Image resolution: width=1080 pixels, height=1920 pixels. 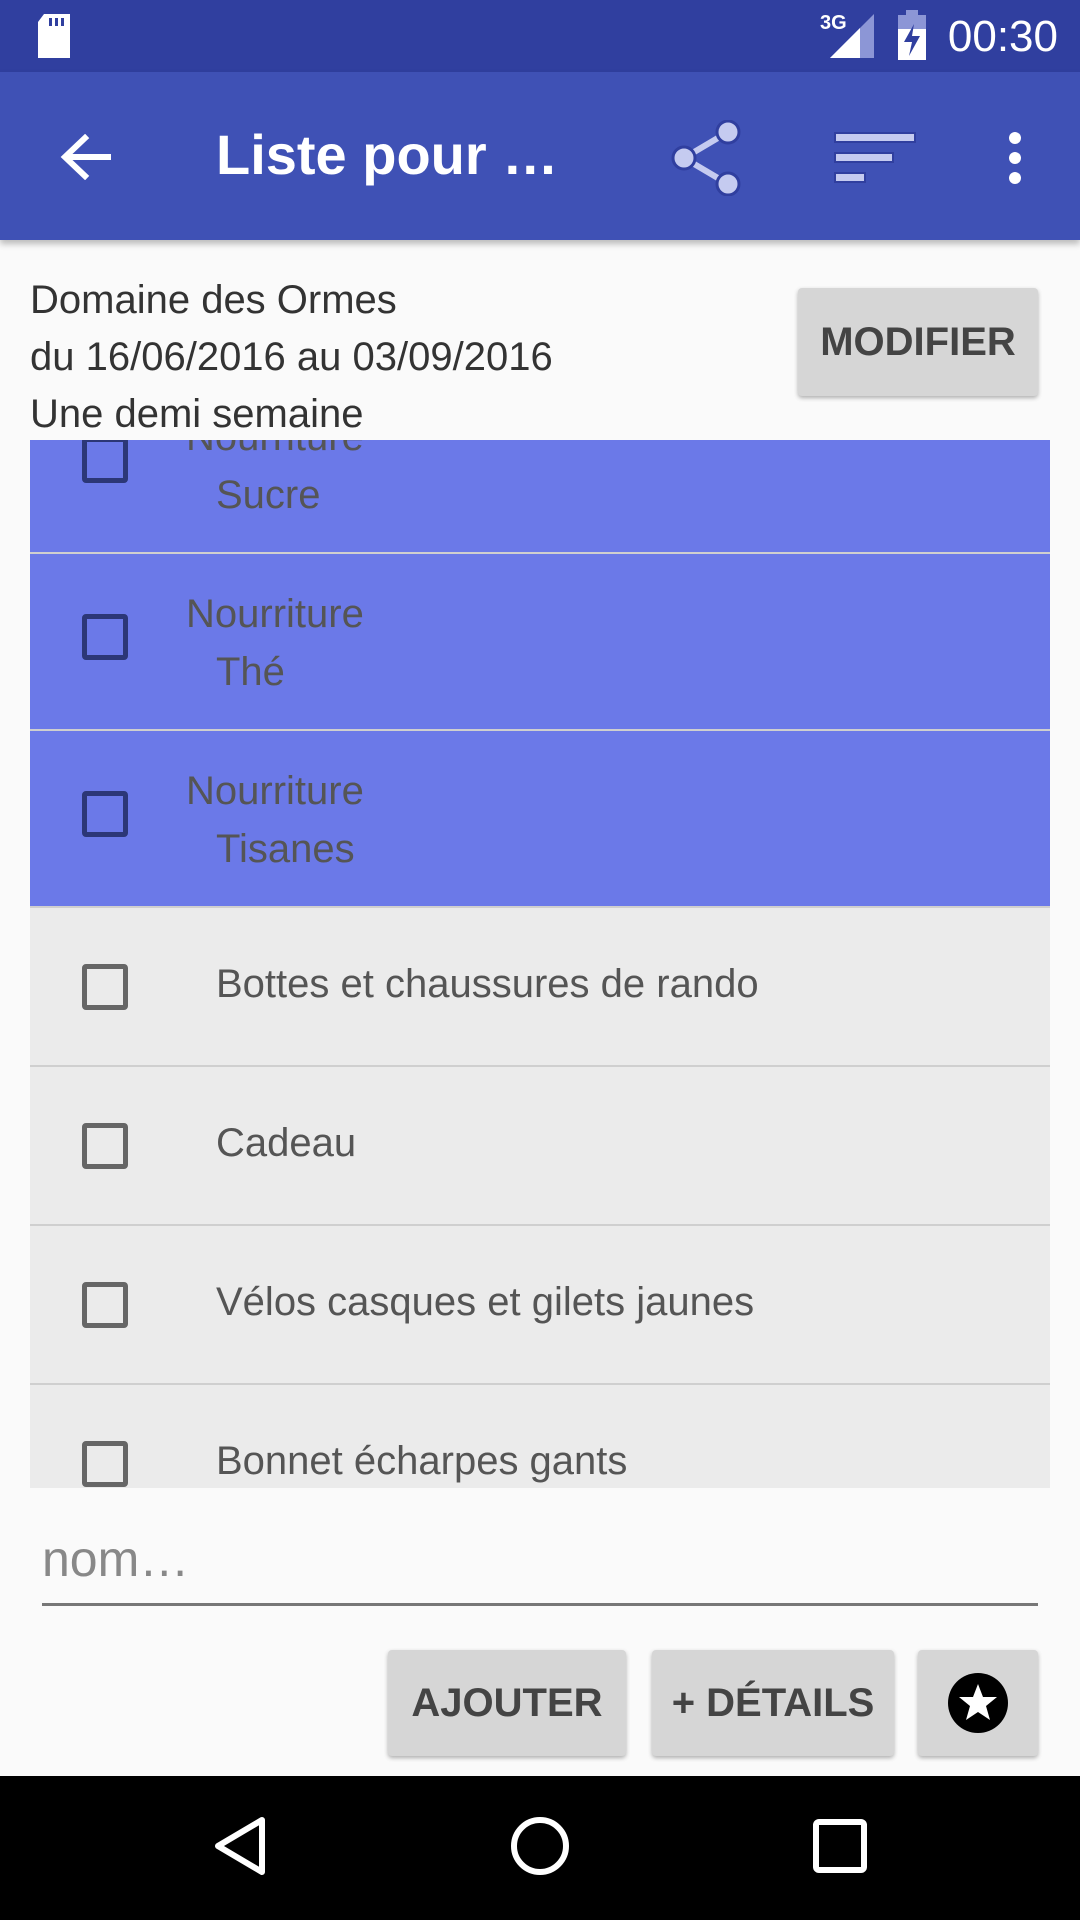 I want to click on details-button: + DÉTAILS, so click(x=773, y=1703).